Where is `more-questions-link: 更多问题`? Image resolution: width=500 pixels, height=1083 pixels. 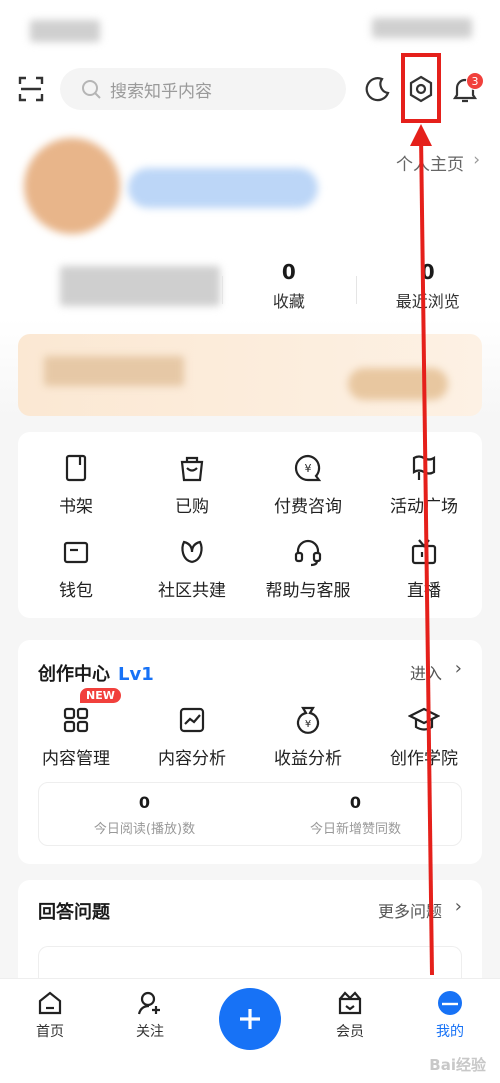
more-questions-link: 更多问题 is located at coordinates (410, 910).